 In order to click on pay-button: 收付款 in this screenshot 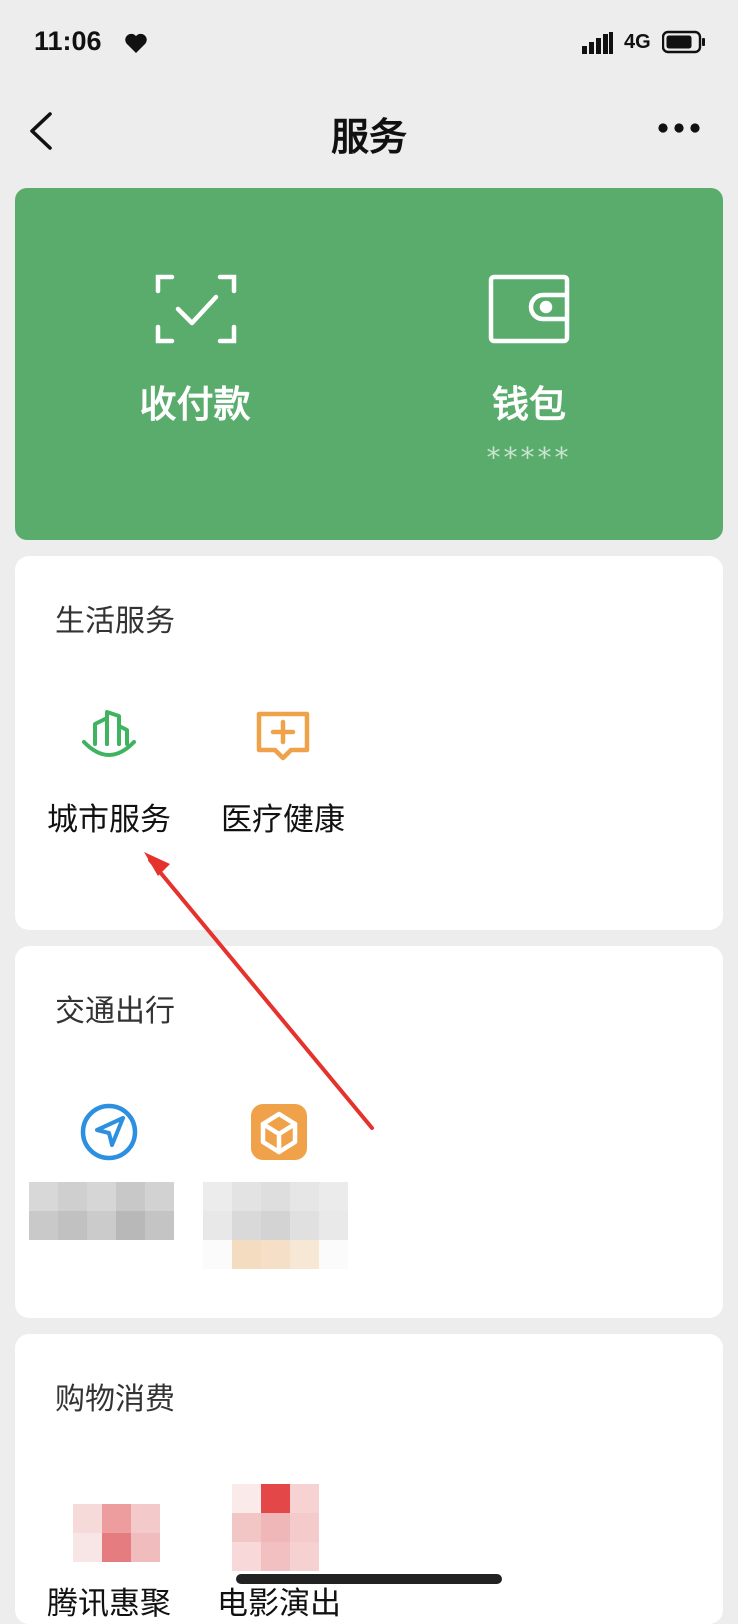, I will do `click(195, 364)`.